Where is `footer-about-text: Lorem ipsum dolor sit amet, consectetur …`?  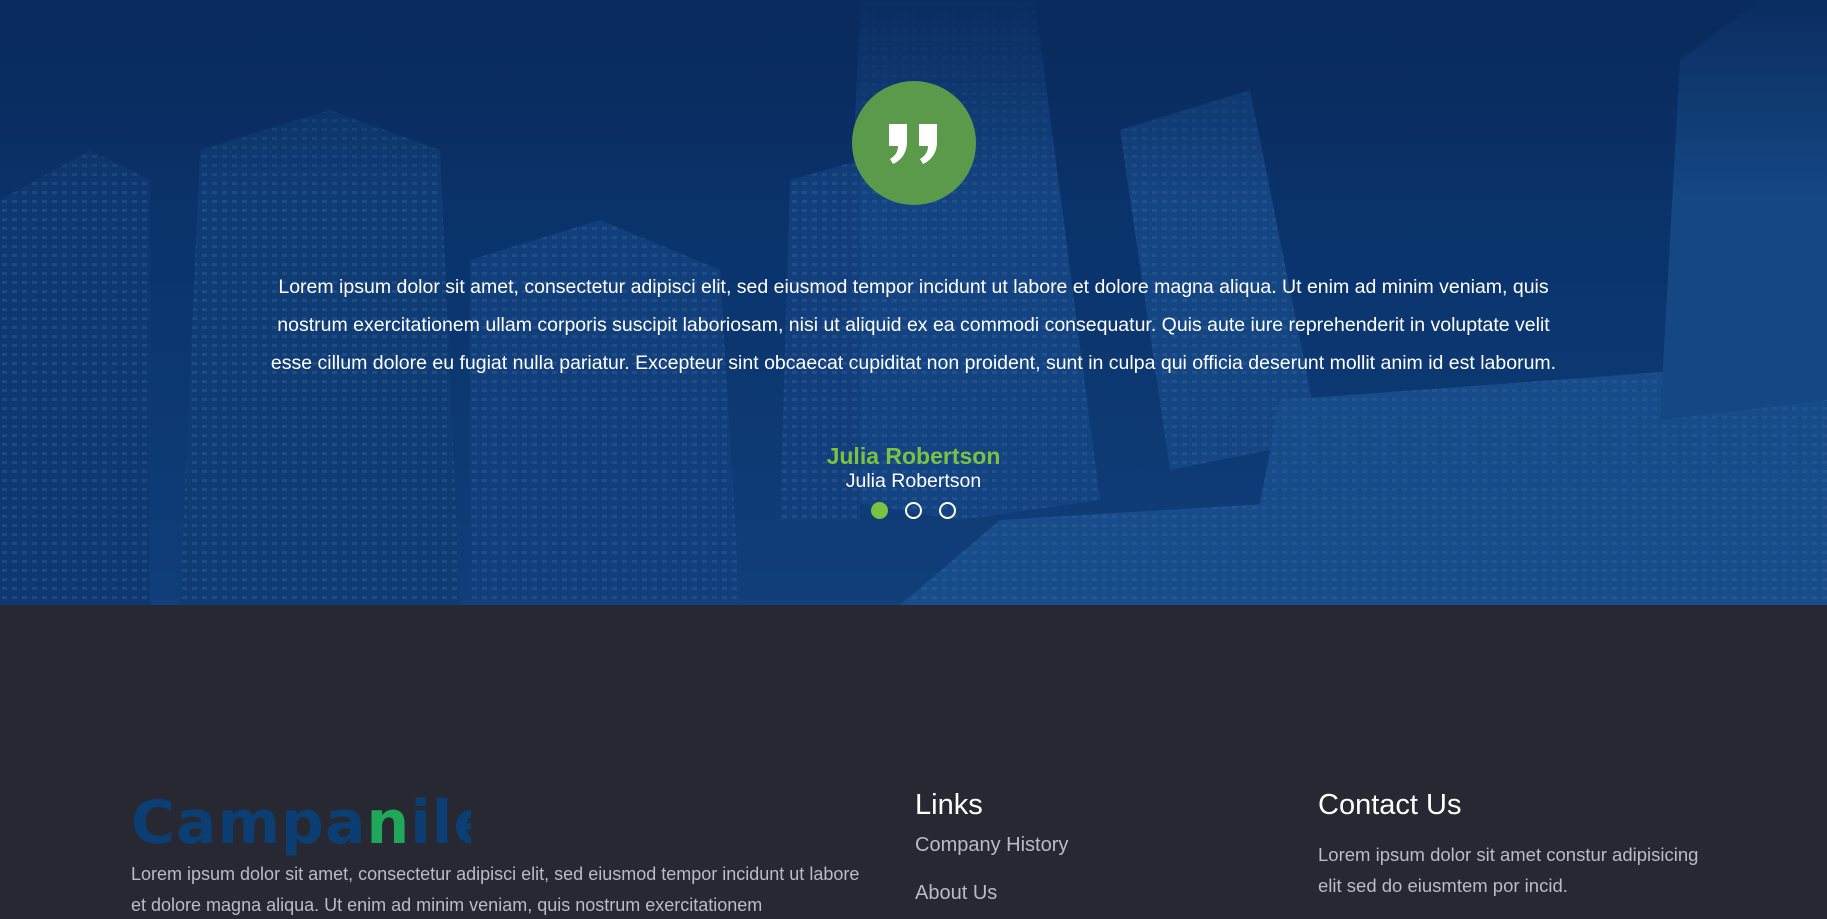
footer-about-text: Lorem ipsum dolor sit amet, consectetur … is located at coordinates (495, 889).